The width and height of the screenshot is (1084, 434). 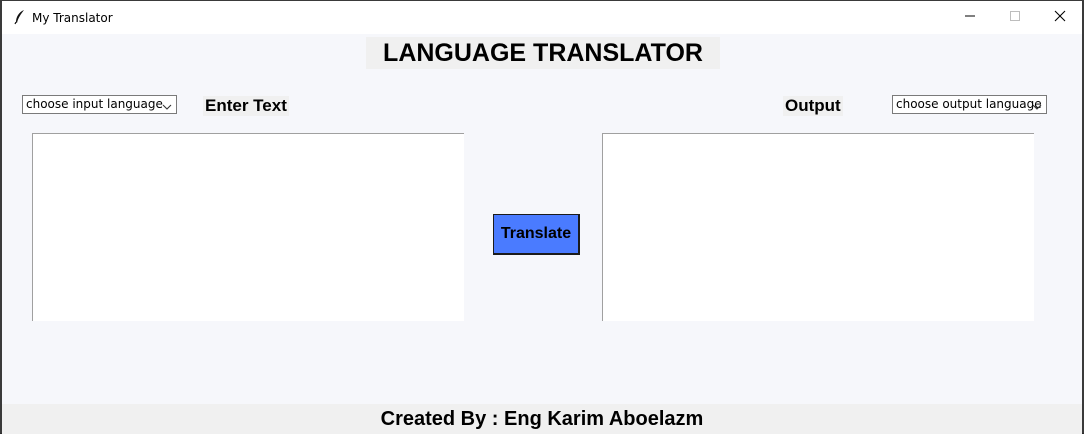 What do you see at coordinates (536, 234) in the screenshot?
I see `translate-button: Translate` at bounding box center [536, 234].